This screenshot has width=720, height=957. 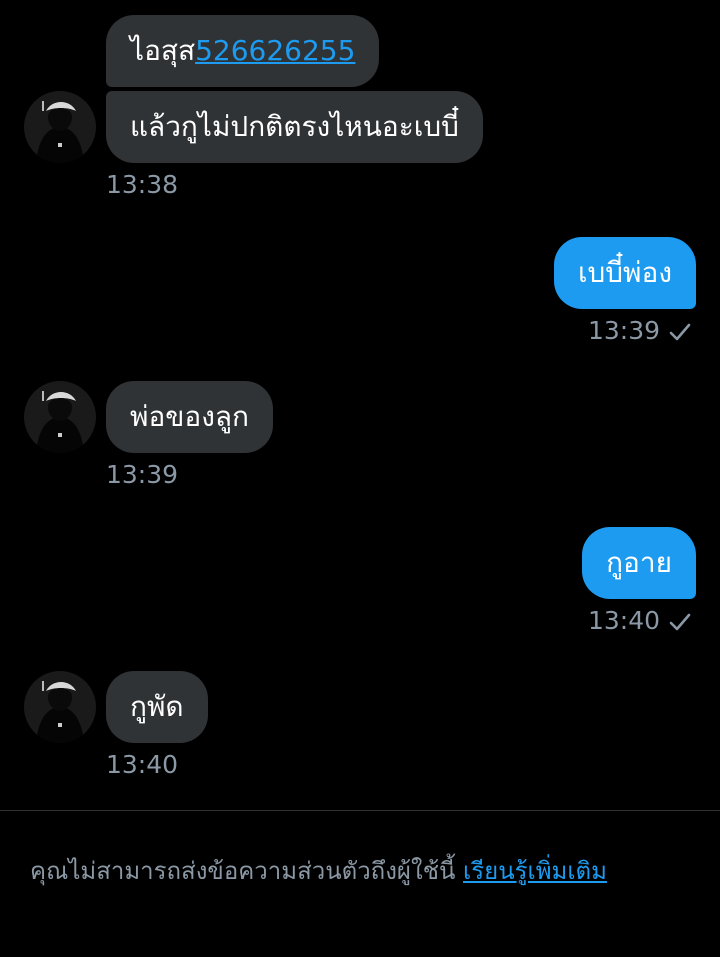 I want to click on message-text: แล้วกูไม่ปกติตรงไหนอะเบบี๋, so click(x=294, y=126).